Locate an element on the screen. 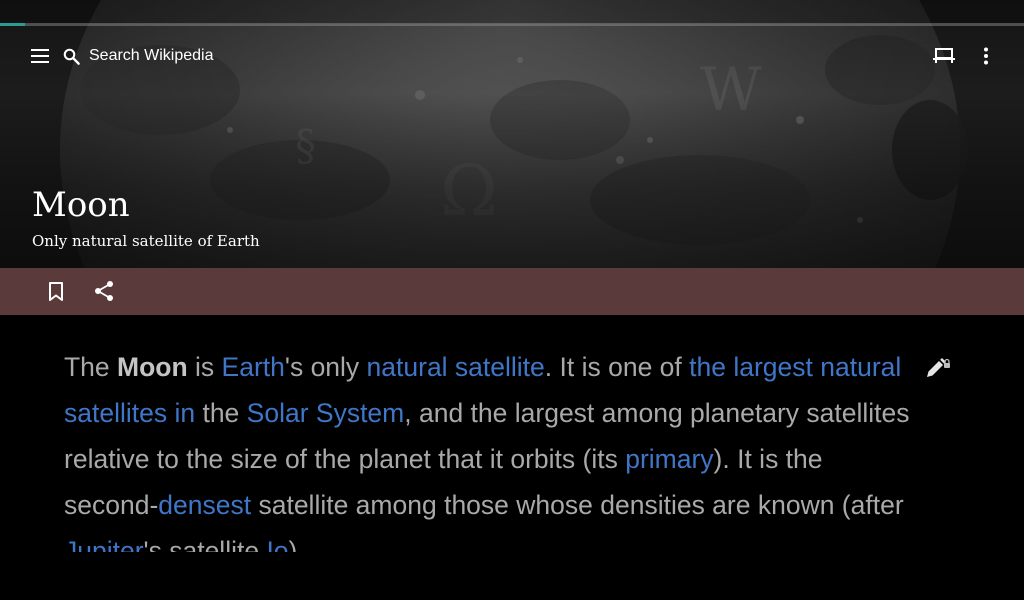 The image size is (1024, 600). more-vert-icon is located at coordinates (986, 56).